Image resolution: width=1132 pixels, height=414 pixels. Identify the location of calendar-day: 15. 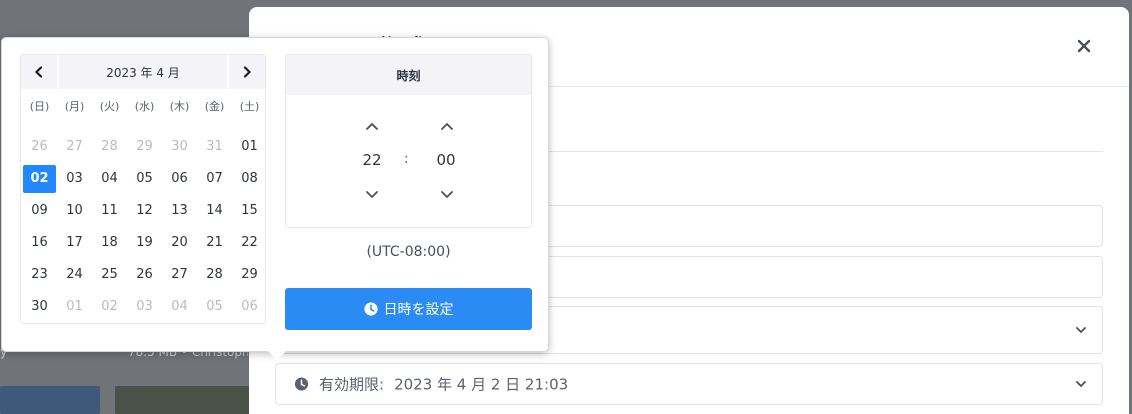
(249, 211).